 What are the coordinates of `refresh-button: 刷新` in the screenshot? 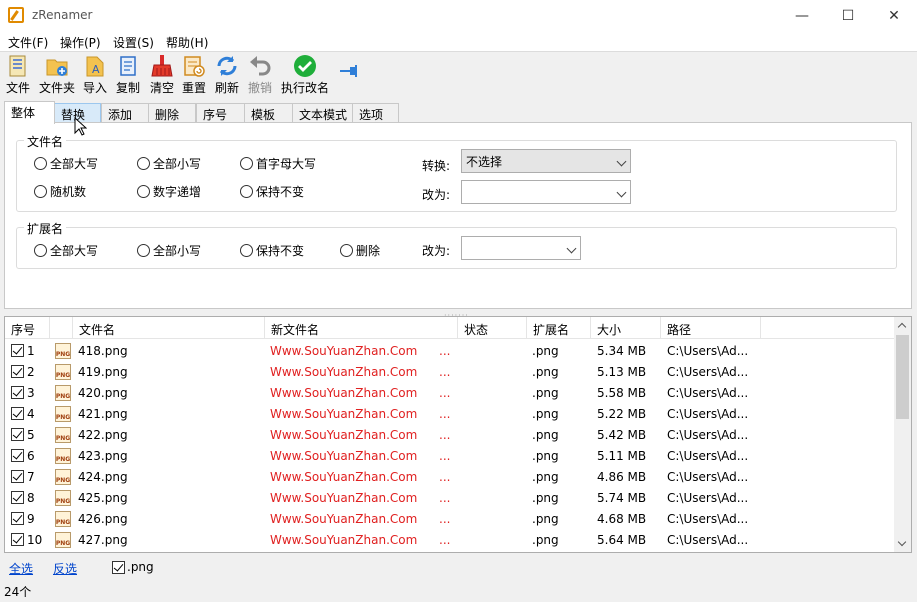 It's located at (227, 75).